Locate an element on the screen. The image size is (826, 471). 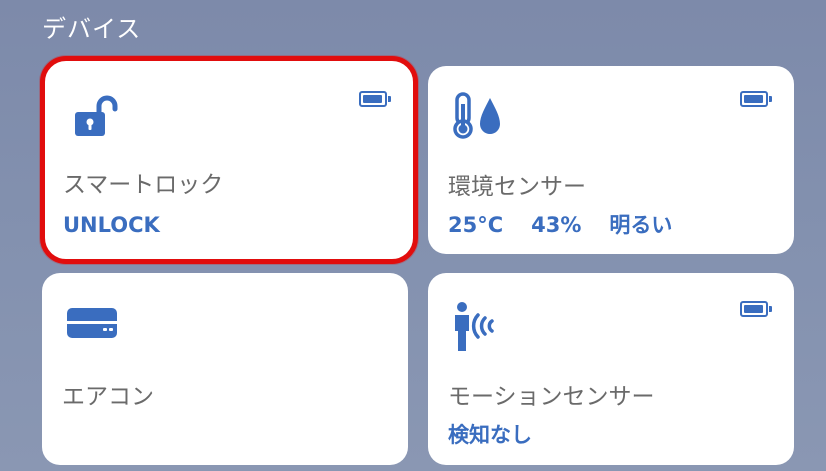
lock-status: UNLOCK is located at coordinates (111, 225).